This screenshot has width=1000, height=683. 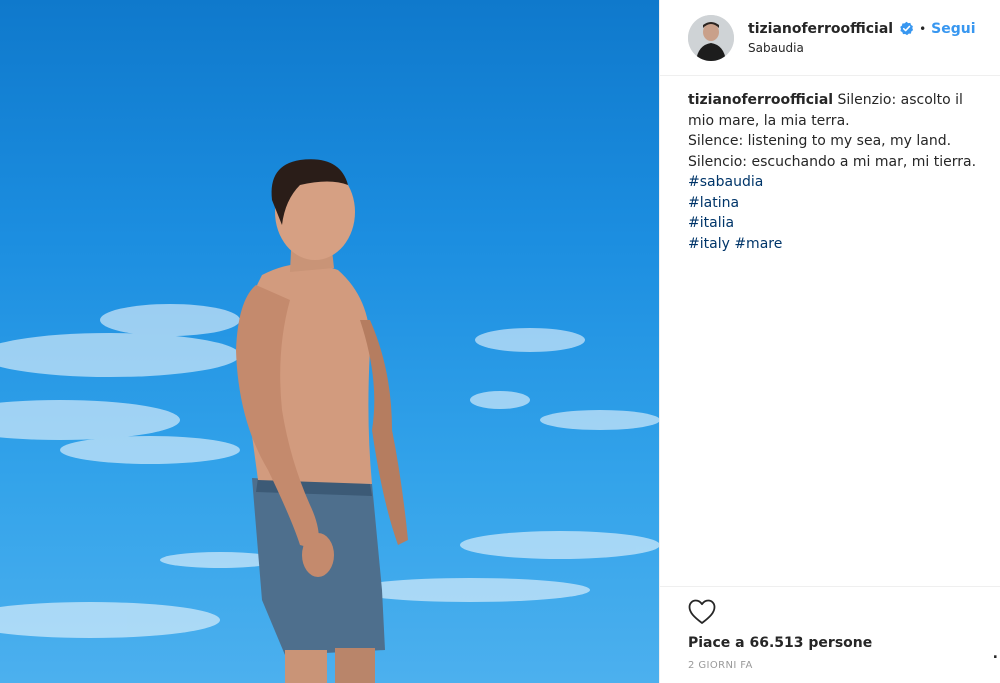 I want to click on caption-username: tizianoferroofficial, so click(x=760, y=100).